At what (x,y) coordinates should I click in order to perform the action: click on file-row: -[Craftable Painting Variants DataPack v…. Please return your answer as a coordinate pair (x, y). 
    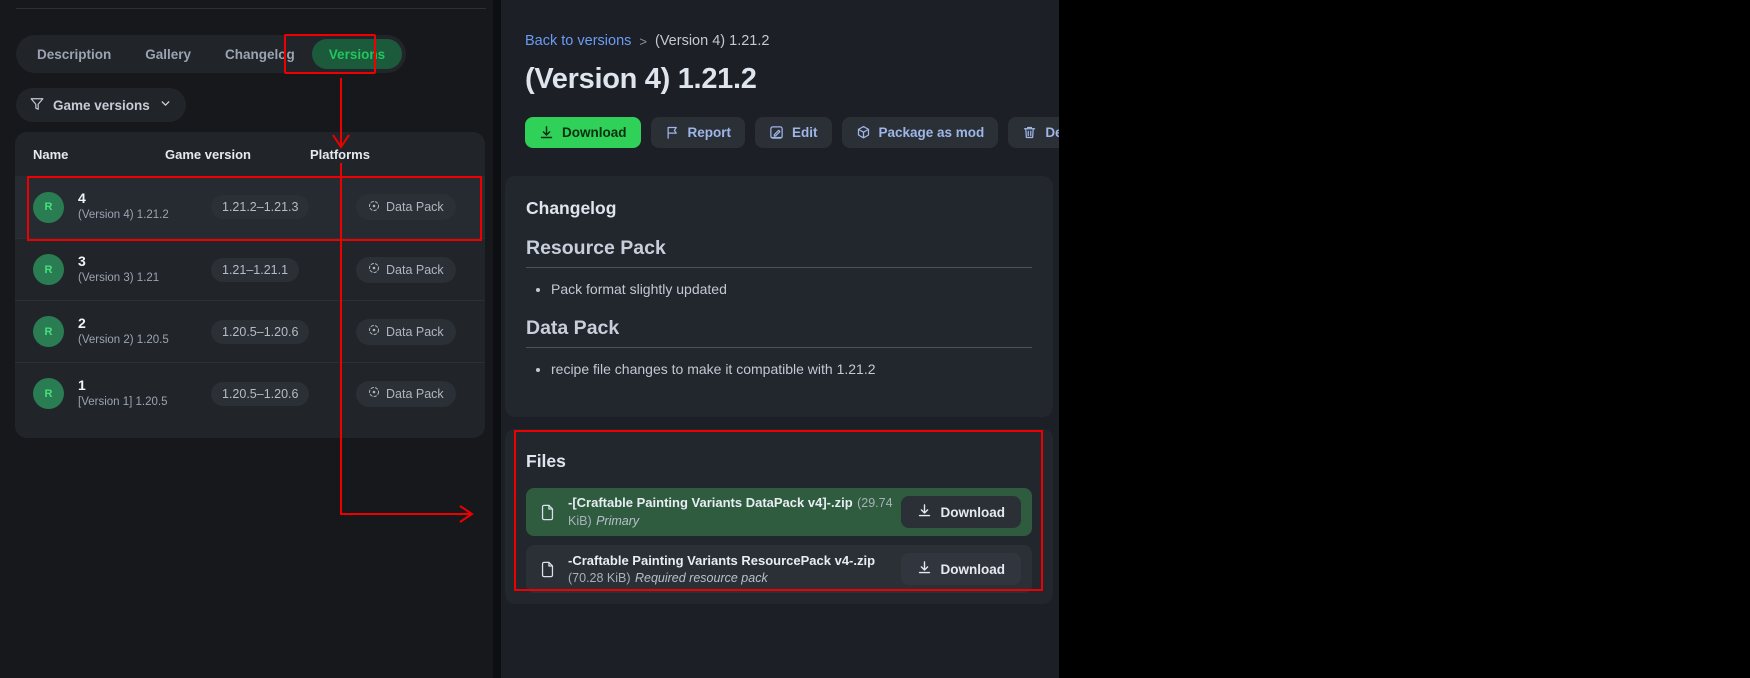
    Looking at the image, I should click on (779, 512).